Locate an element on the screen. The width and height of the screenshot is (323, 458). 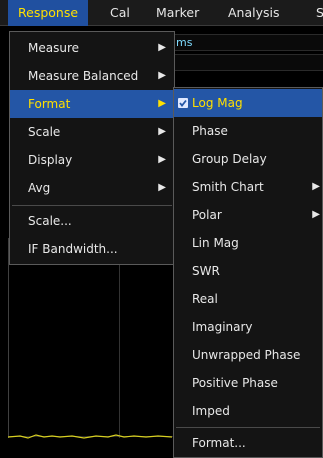
menu-item-label: Log Mag is located at coordinates (217, 103).